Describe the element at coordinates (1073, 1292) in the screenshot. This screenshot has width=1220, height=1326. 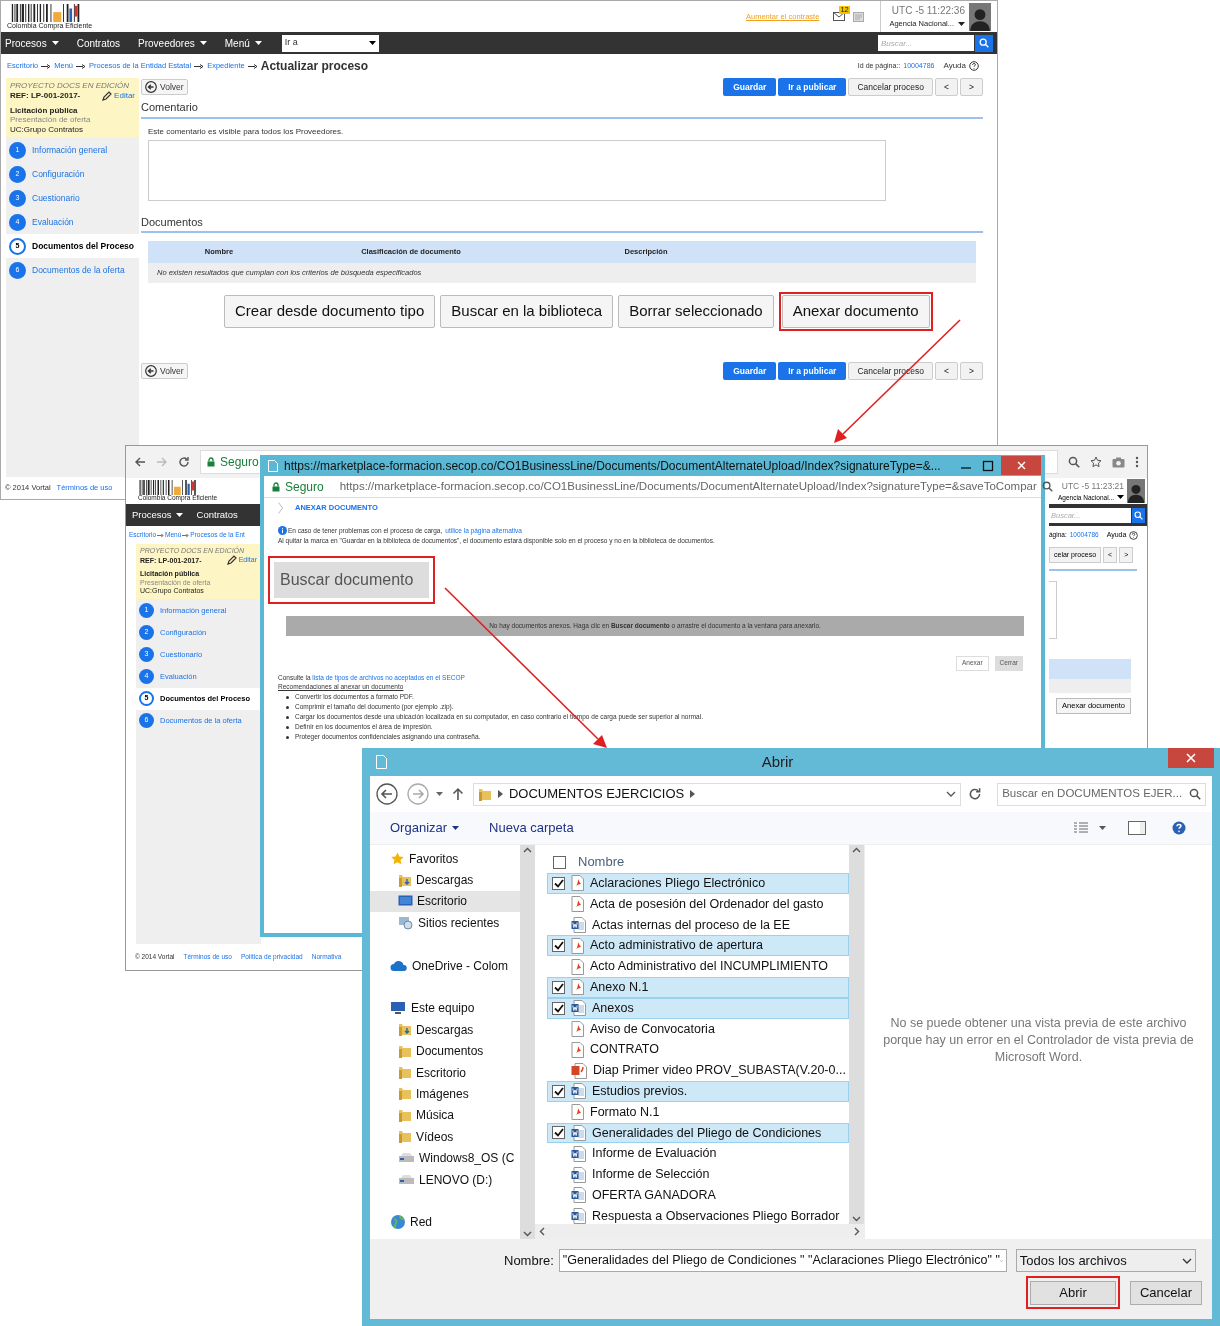
I see `dialog-button: Abrir` at that location.